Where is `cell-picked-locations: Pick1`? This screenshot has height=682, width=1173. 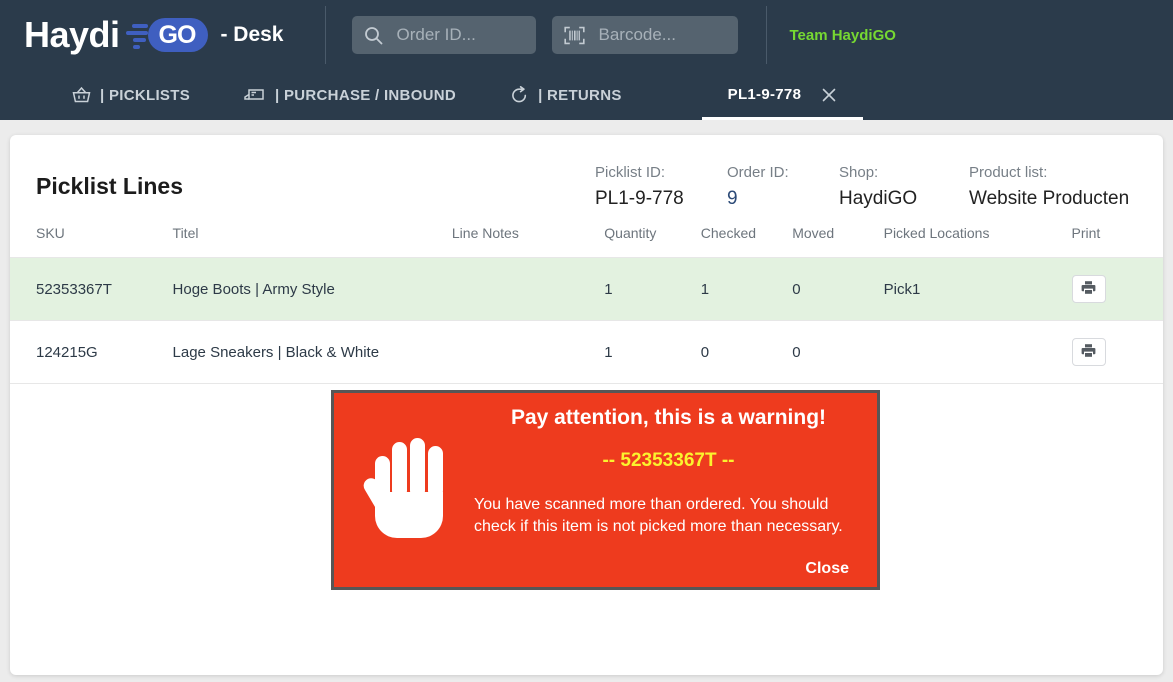 cell-picked-locations: Pick1 is located at coordinates (977, 289).